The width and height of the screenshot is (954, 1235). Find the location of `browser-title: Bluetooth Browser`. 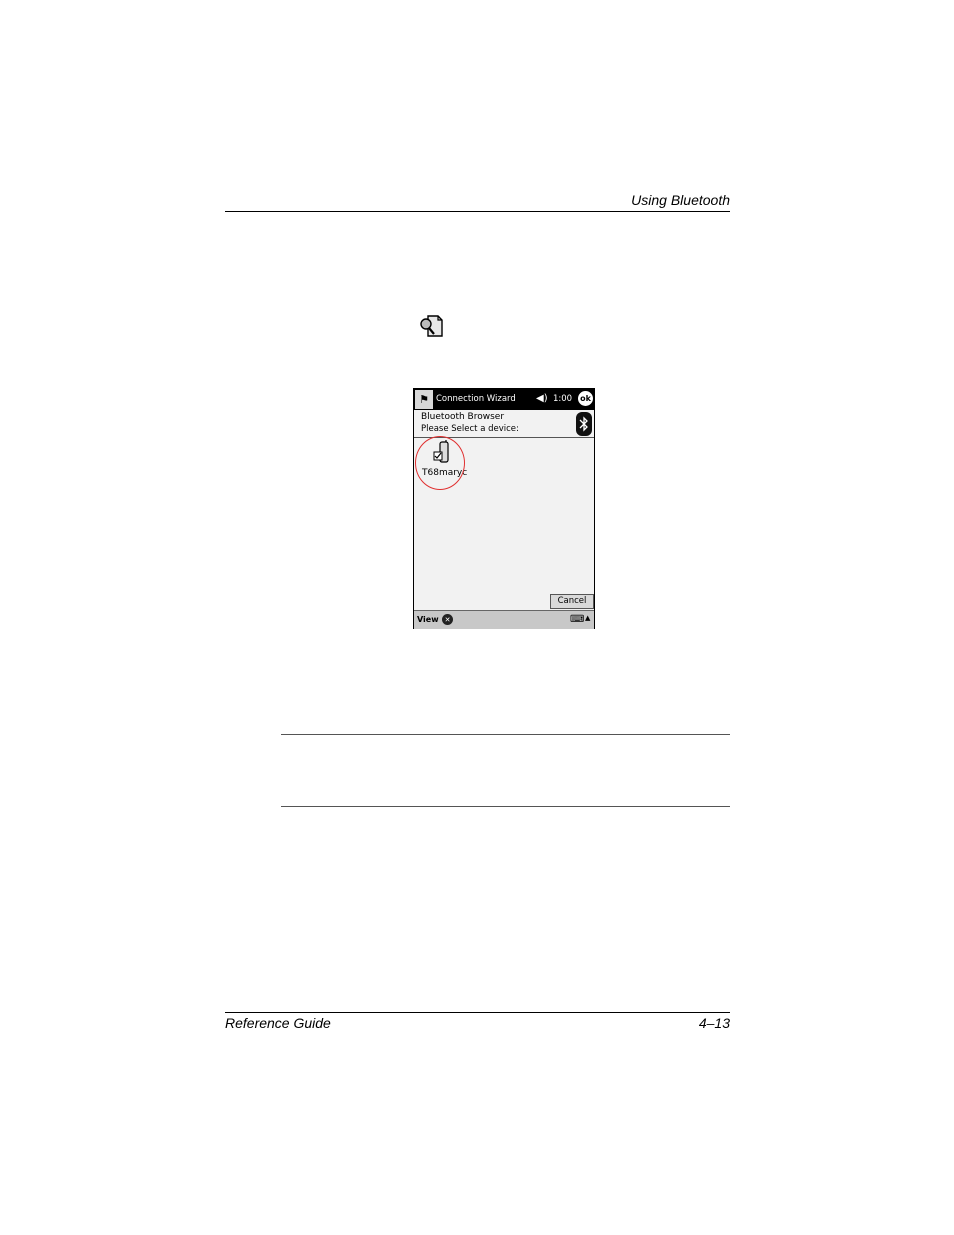

browser-title: Bluetooth Browser is located at coordinates (463, 417).